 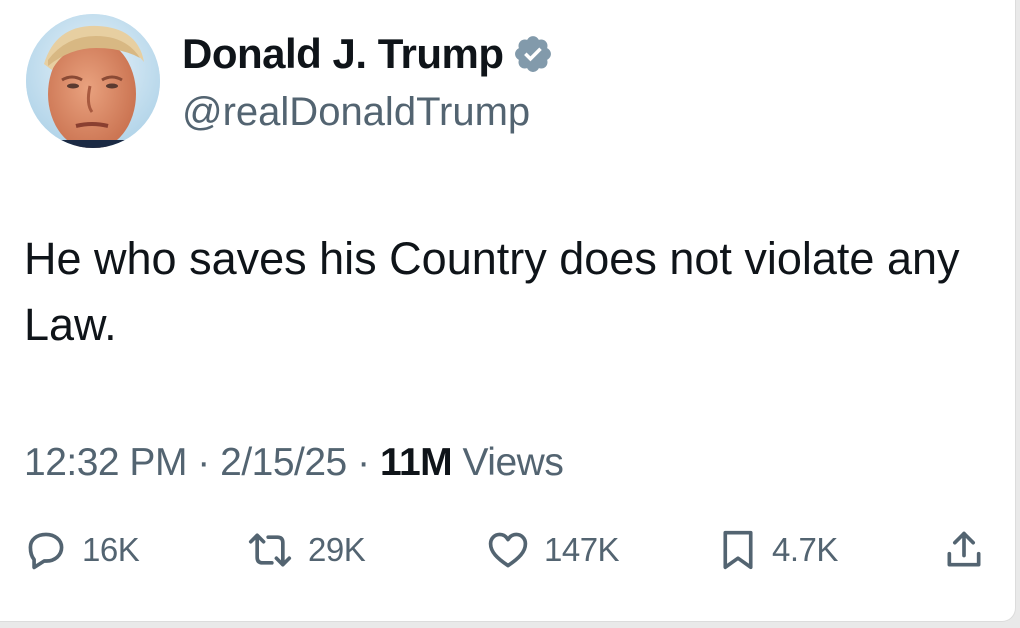 I want to click on tweet-date: 2/15/25, so click(x=283, y=462).